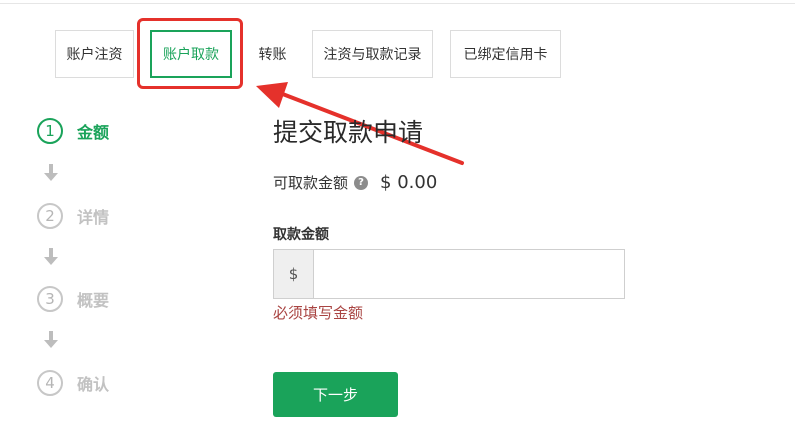 This screenshot has height=423, width=795. What do you see at coordinates (50, 383) in the screenshot?
I see `step-number: 4` at bounding box center [50, 383].